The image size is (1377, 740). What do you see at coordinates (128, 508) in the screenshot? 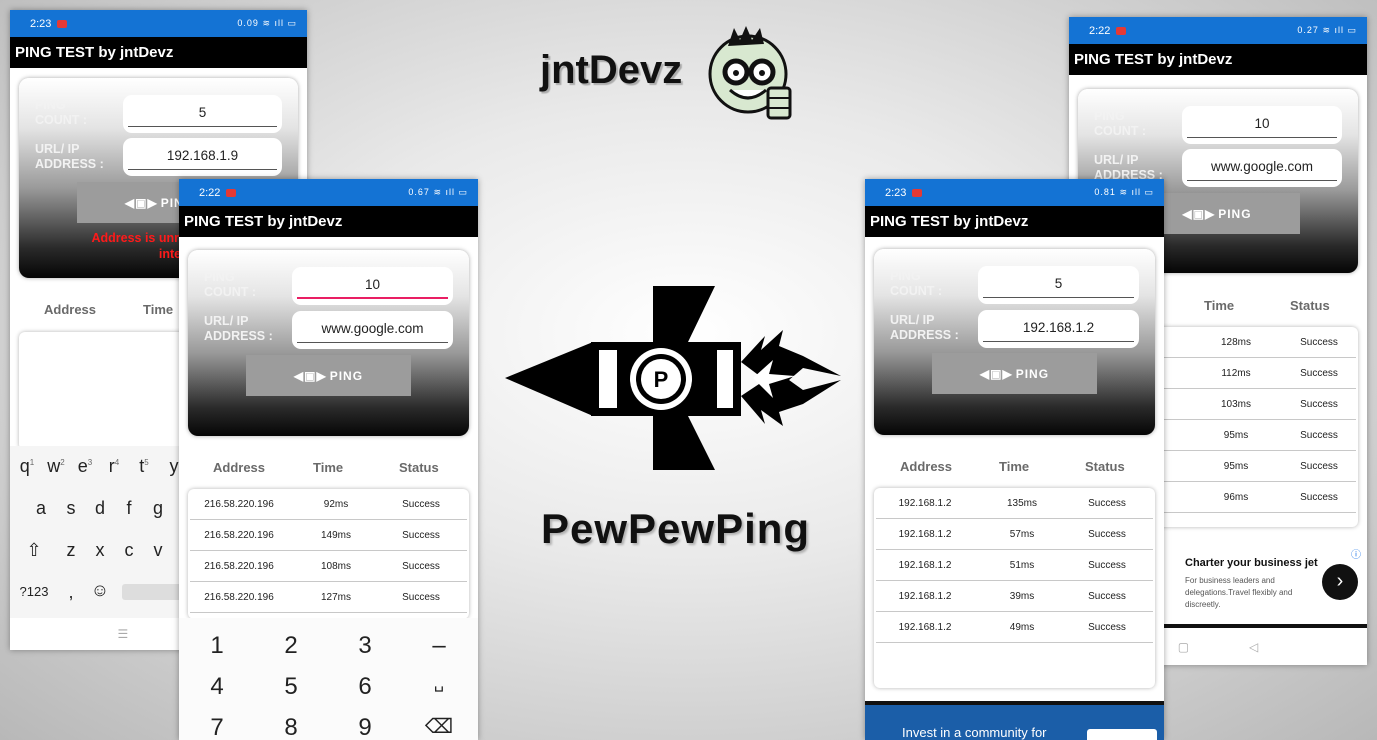
I see `key-f: f` at bounding box center [128, 508].